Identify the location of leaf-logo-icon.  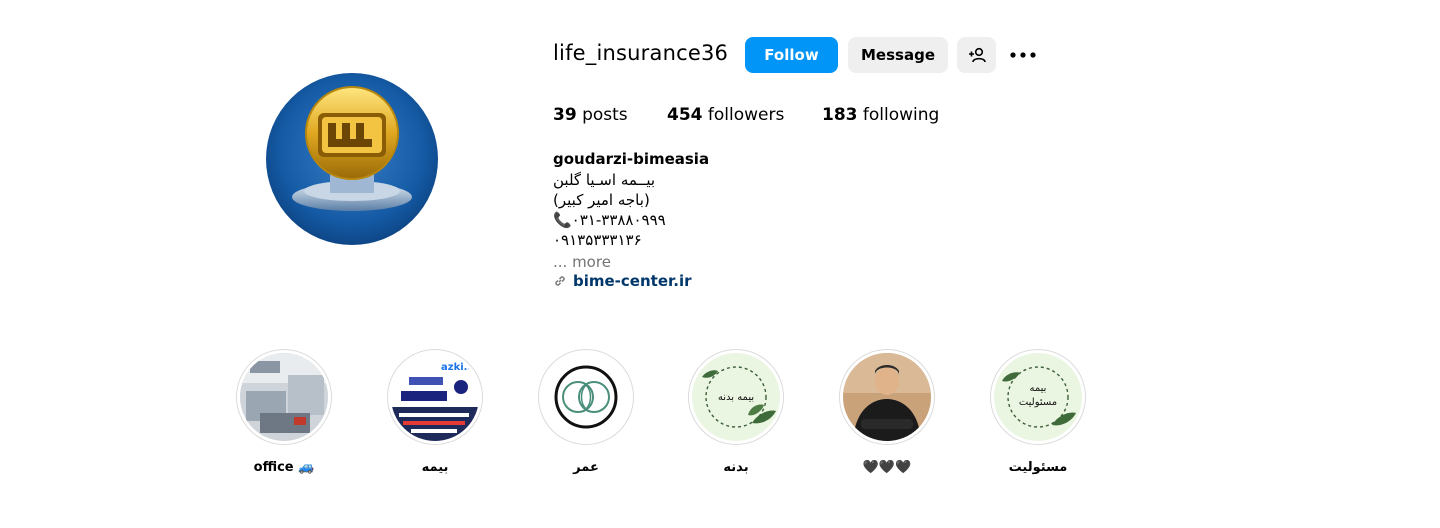
(586, 397).